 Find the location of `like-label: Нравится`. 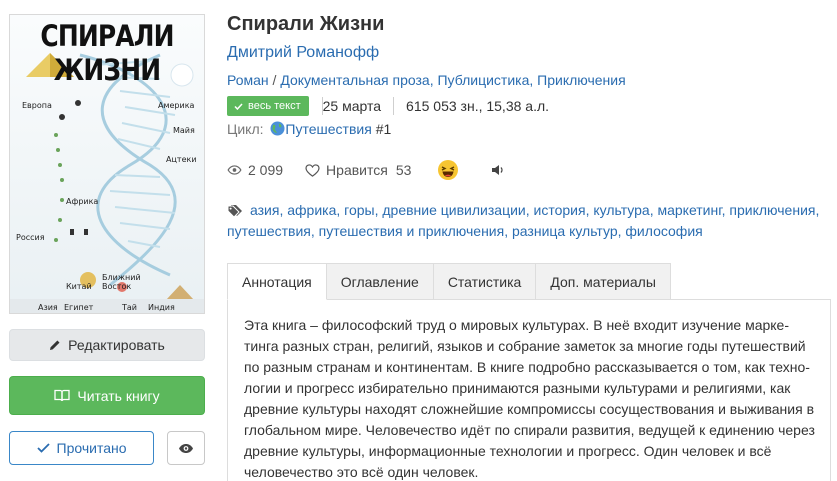

like-label: Нравится is located at coordinates (357, 170).